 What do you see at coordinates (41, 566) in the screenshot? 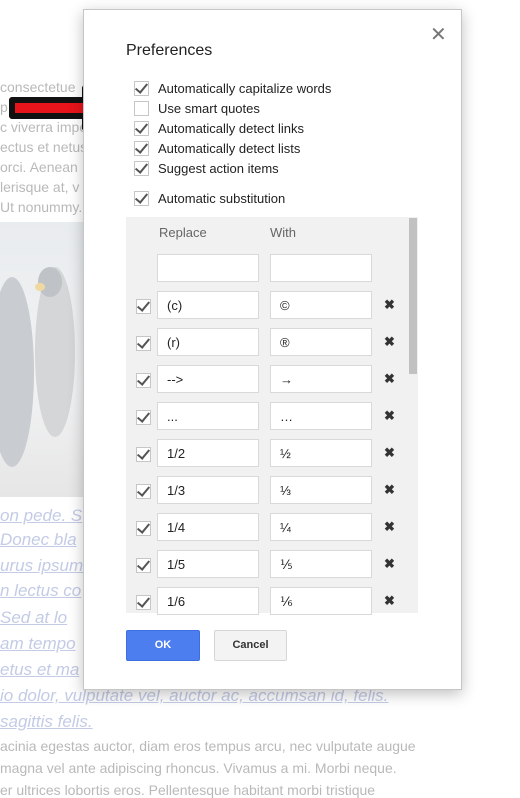
I see `background-link: urus ipsum` at bounding box center [41, 566].